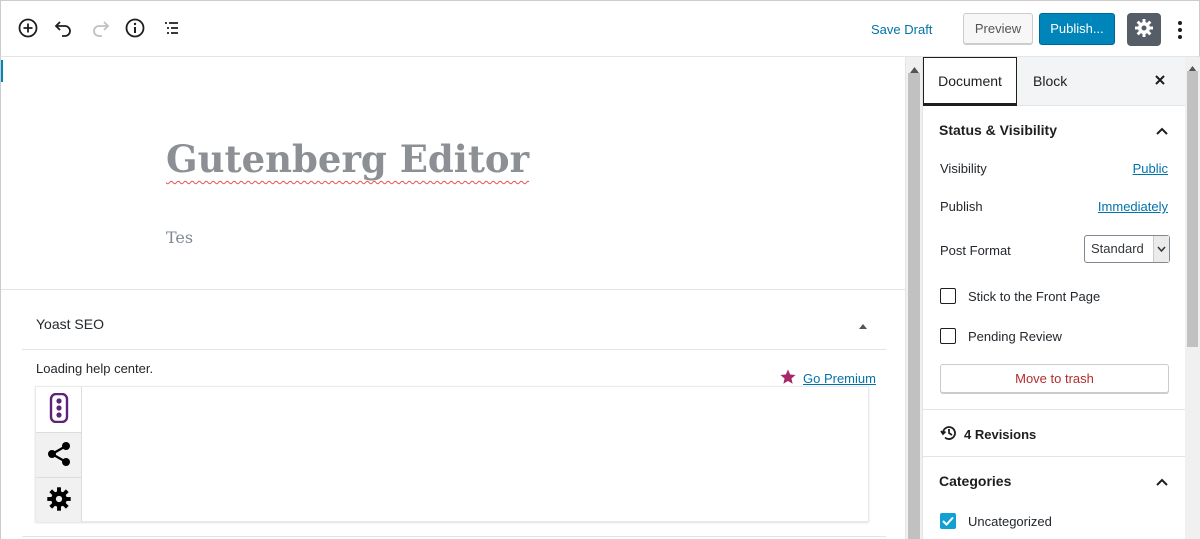 The width and height of the screenshot is (1200, 539). What do you see at coordinates (998, 29) in the screenshot?
I see `preview-button: Preview` at bounding box center [998, 29].